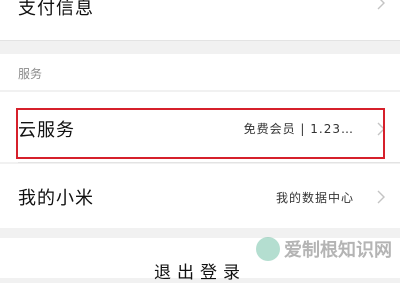 The width and height of the screenshot is (400, 283). What do you see at coordinates (268, 249) in the screenshot?
I see `watermark-logo-icon` at bounding box center [268, 249].